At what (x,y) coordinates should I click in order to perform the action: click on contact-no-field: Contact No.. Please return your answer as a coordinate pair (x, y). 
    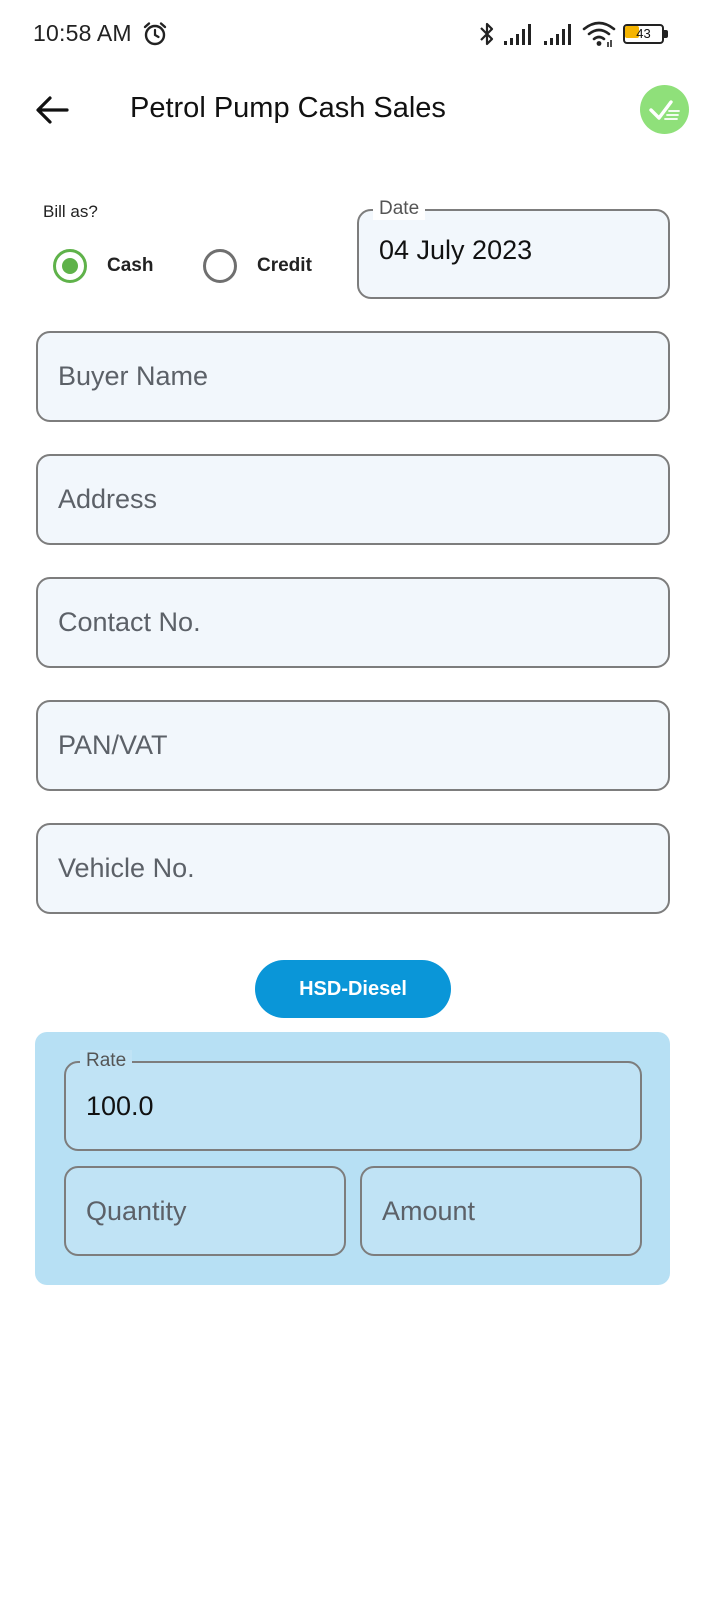
    Looking at the image, I should click on (353, 622).